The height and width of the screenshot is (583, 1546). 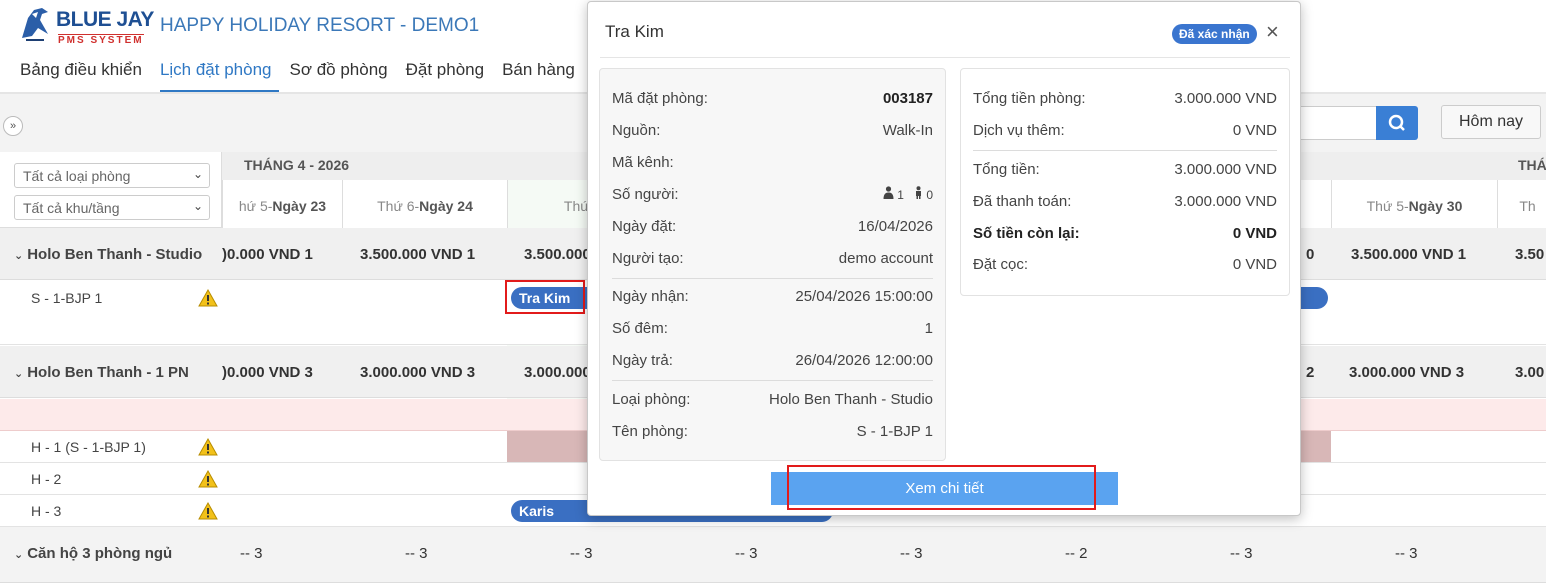 What do you see at coordinates (100, 553) in the screenshot?
I see `group-name: Căn hộ 3 phòng ngủ` at bounding box center [100, 553].